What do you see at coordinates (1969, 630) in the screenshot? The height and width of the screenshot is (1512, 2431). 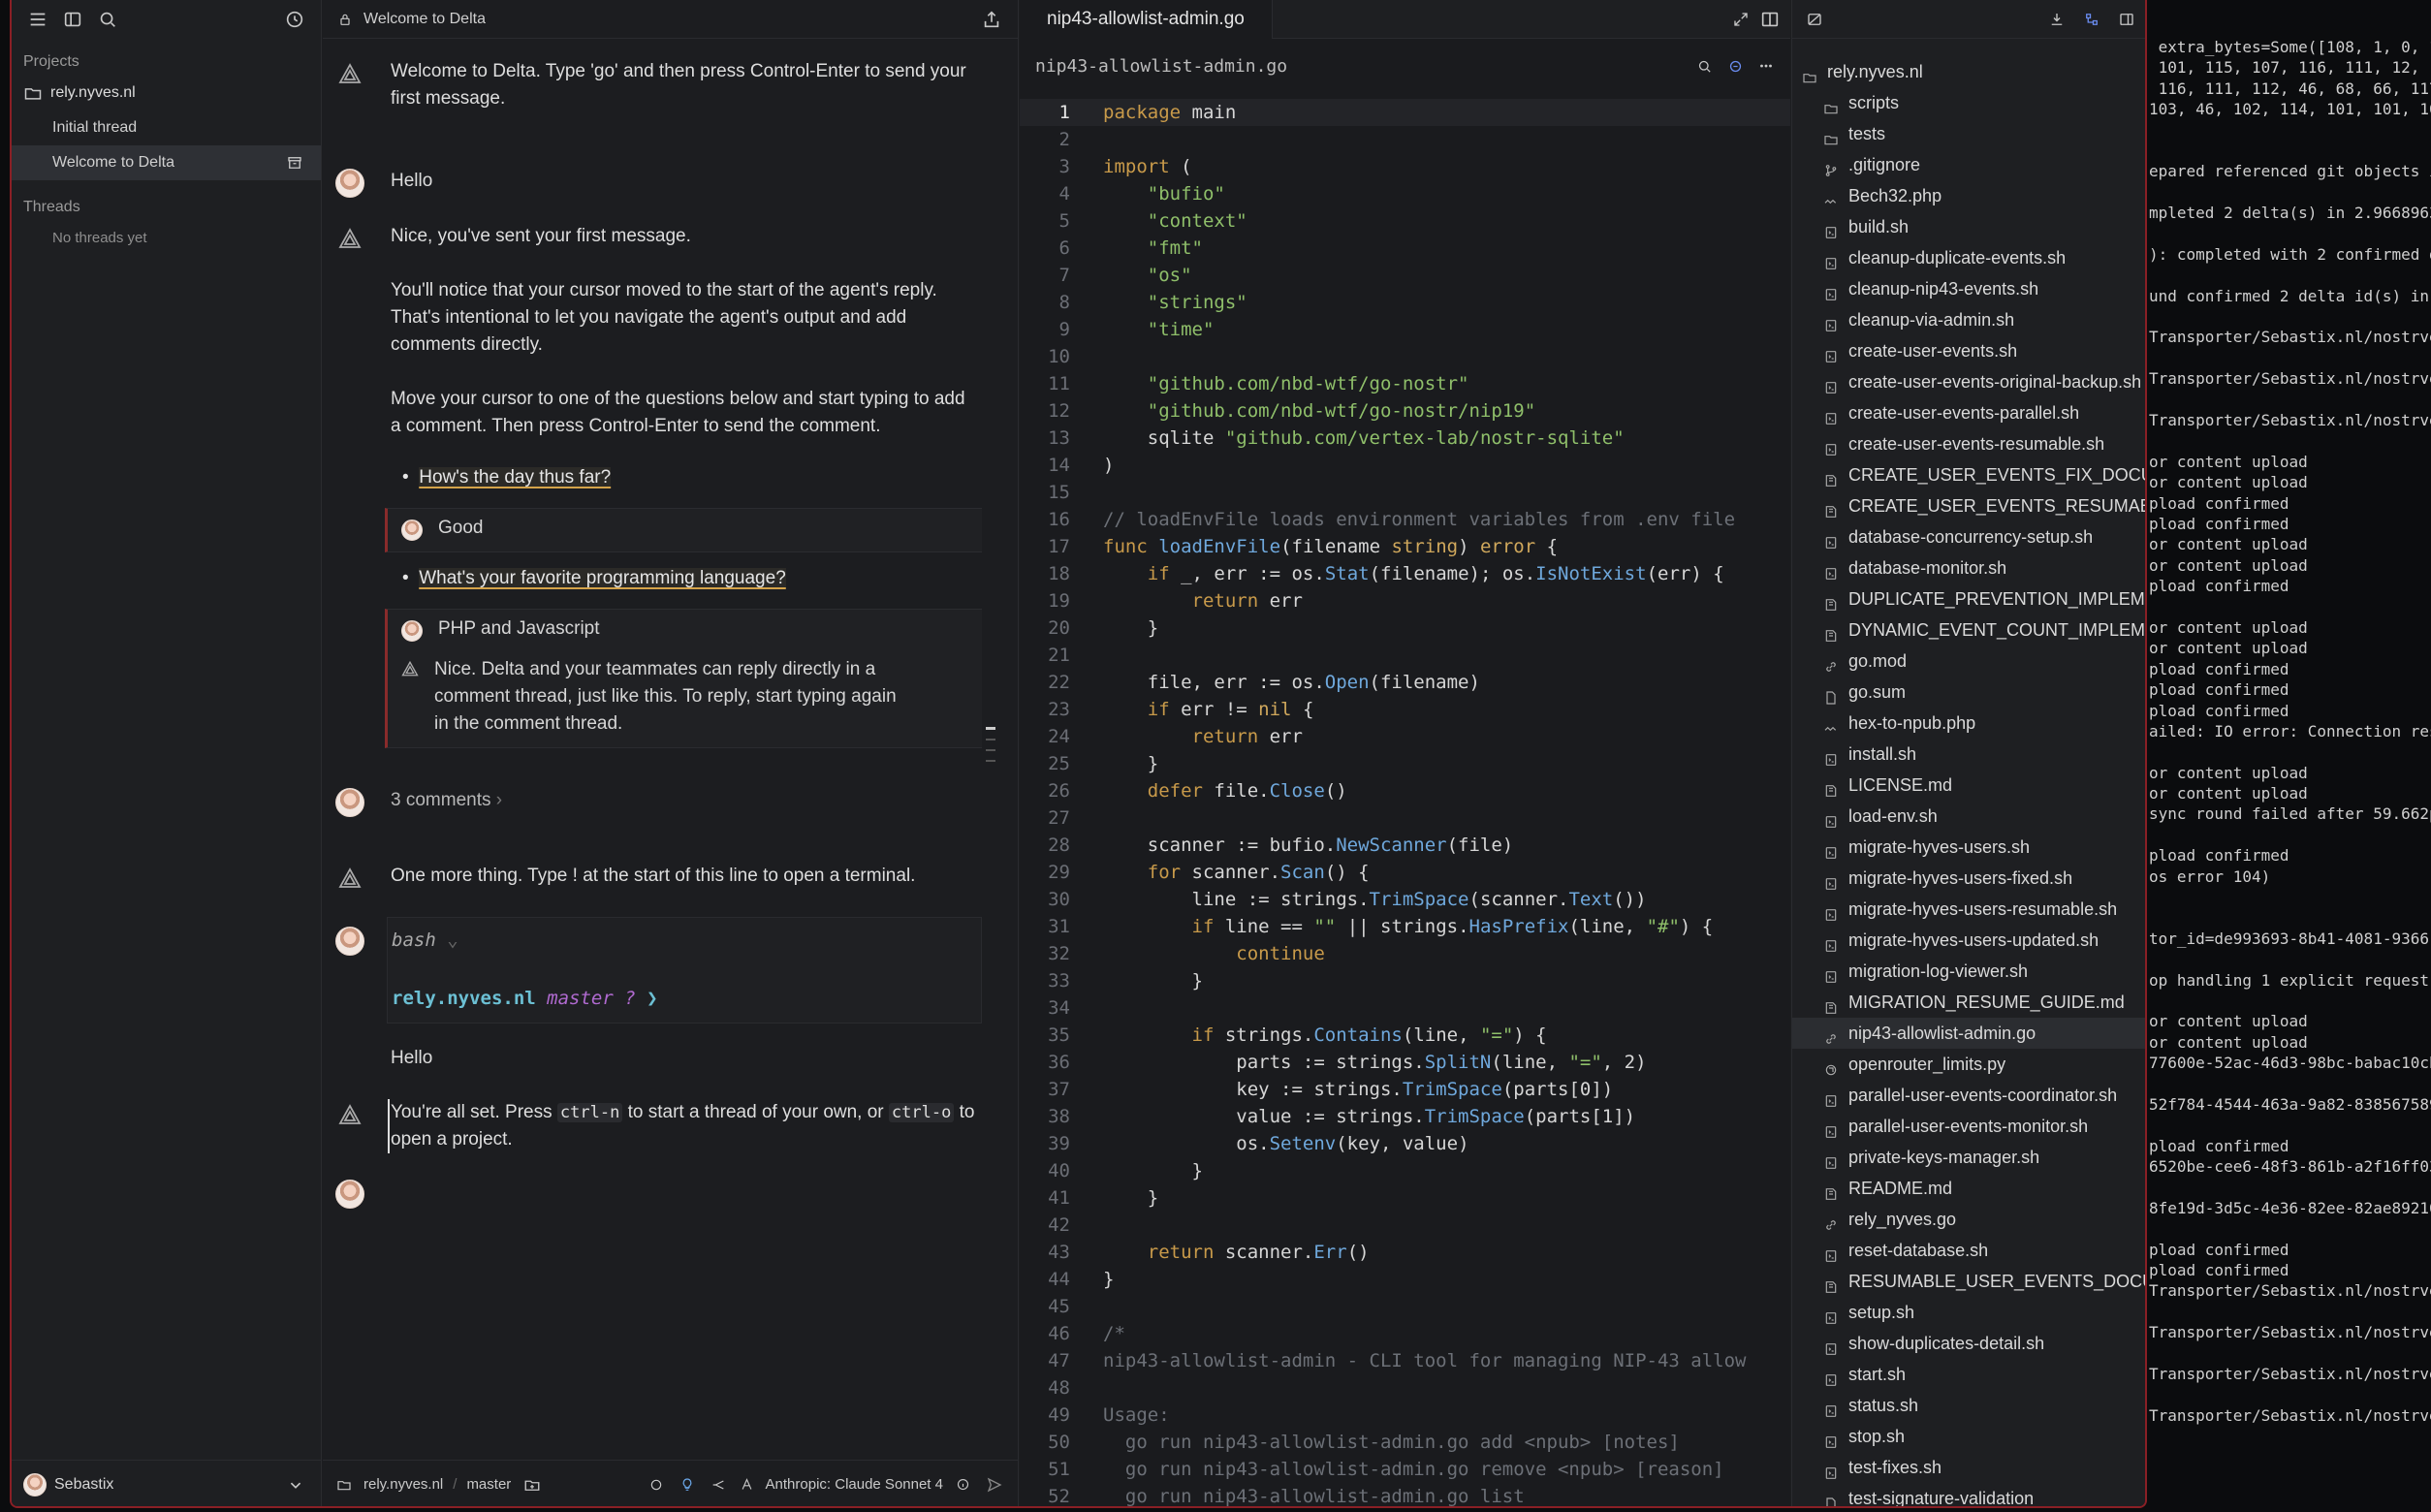 I see `tree-item: DYNAMIC_EVENT_COUNT_IMPLEMENTATION.md` at bounding box center [1969, 630].